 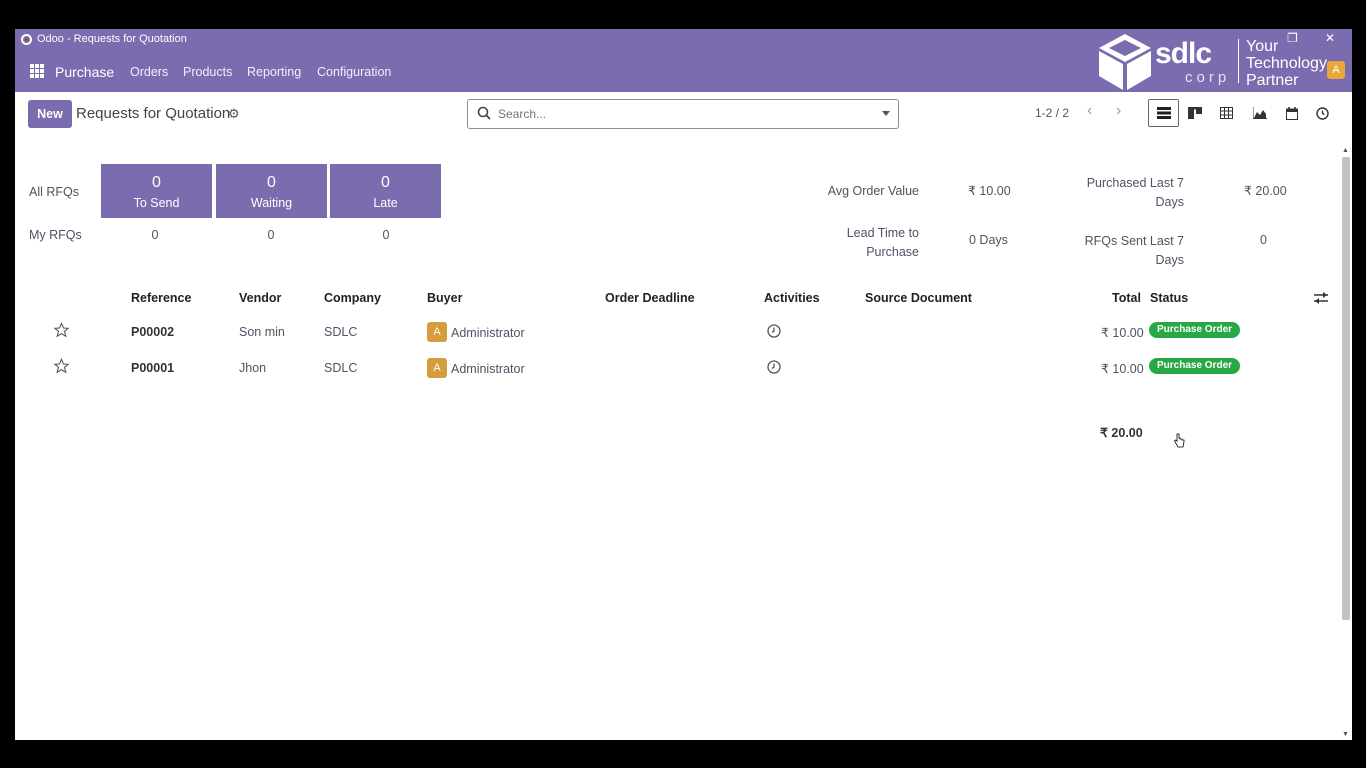 I want to click on search-options-toggle, so click(x=886, y=113).